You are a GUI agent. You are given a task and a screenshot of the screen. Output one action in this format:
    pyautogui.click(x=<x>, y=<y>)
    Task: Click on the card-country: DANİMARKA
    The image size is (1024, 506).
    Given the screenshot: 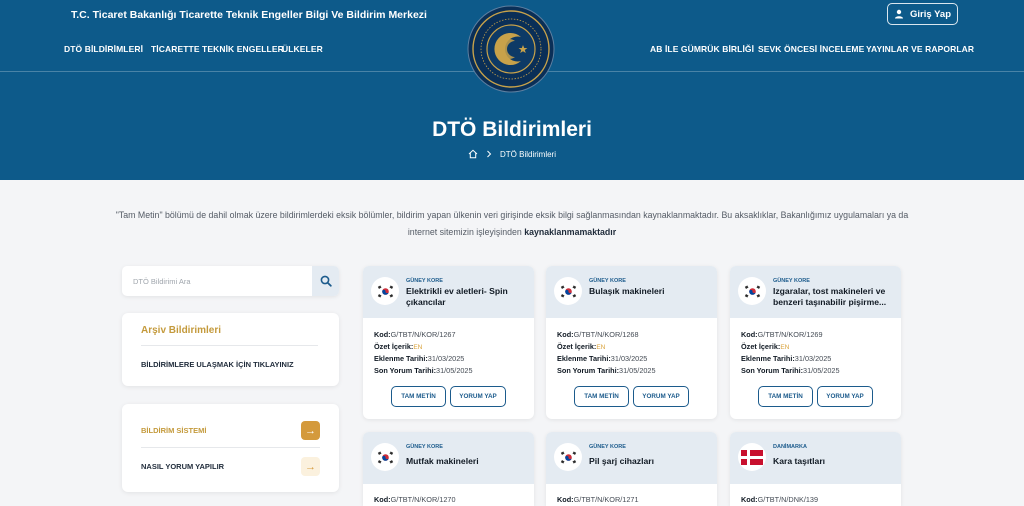 What is the action you would take?
    pyautogui.click(x=790, y=447)
    